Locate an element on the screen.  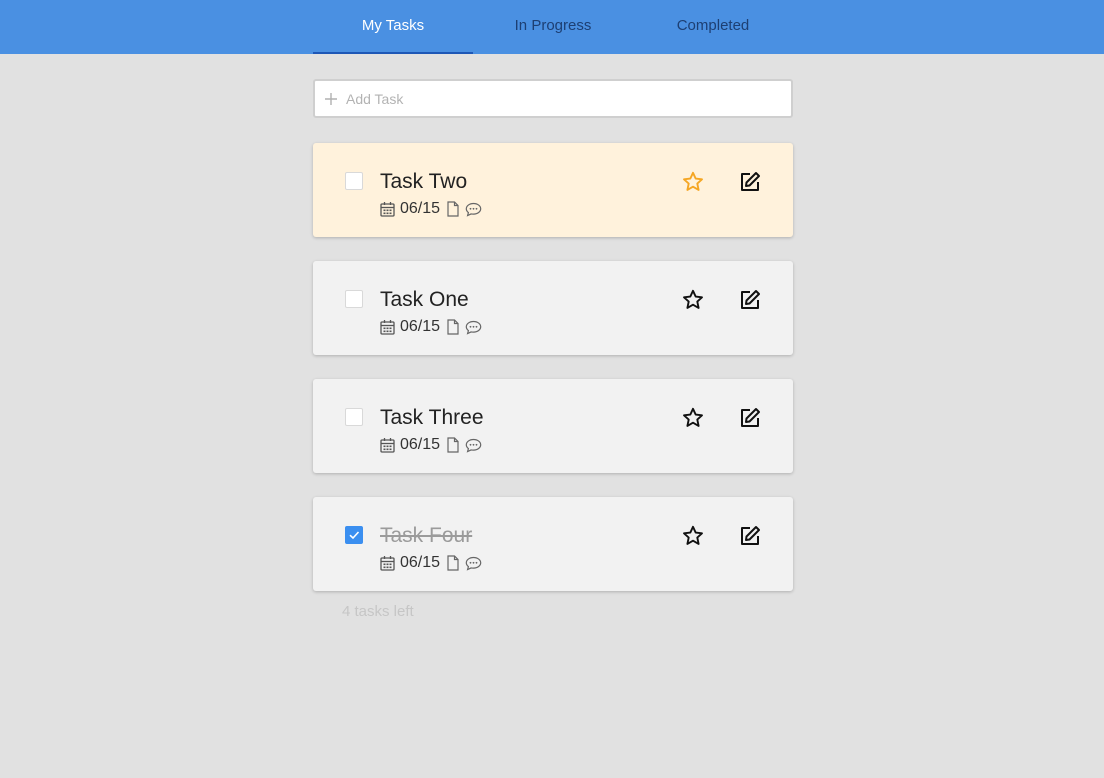
task-title: Task Two is located at coordinates (424, 181).